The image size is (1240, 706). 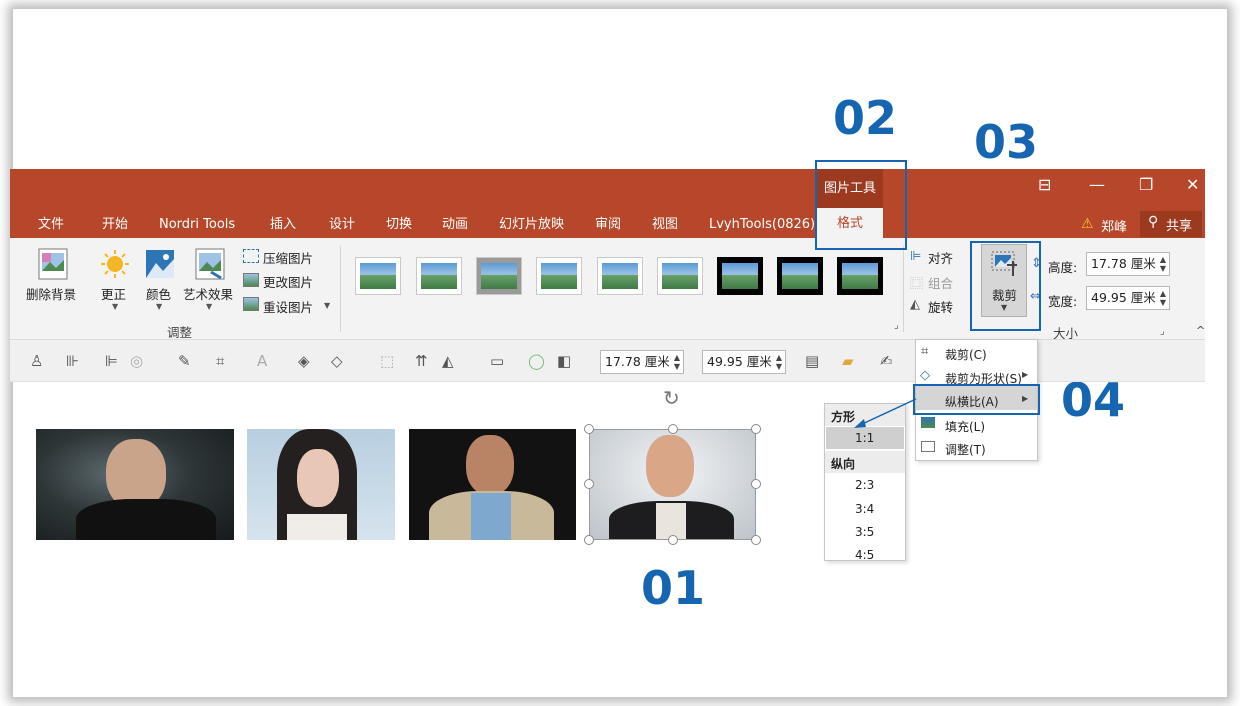 I want to click on group-icon: ⿴, so click(x=917, y=284).